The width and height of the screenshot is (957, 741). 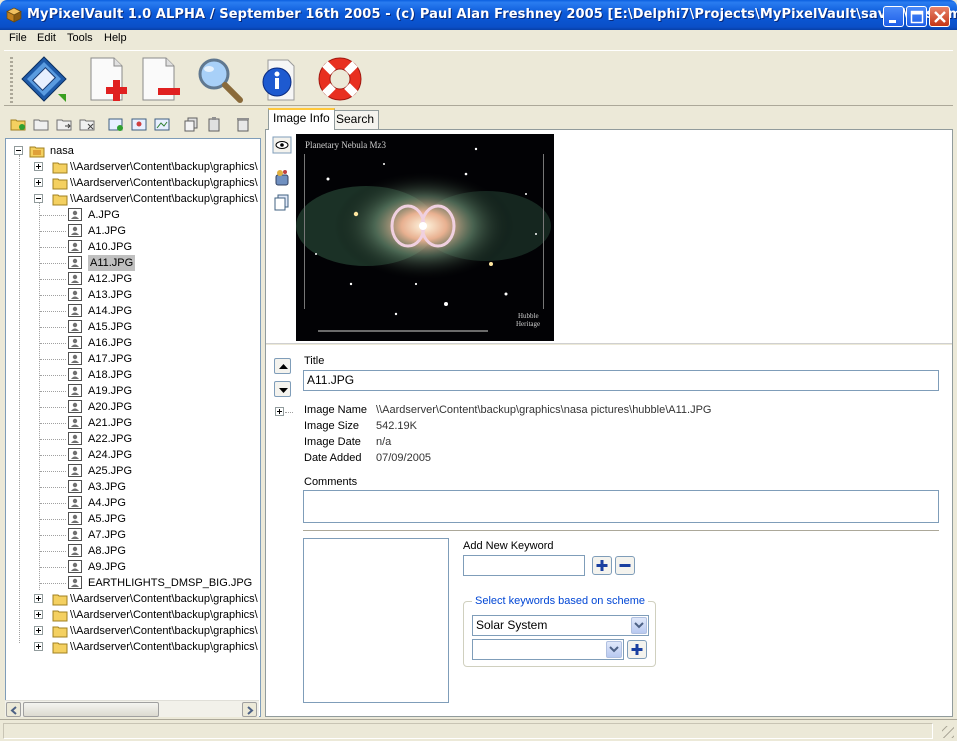 I want to click on tab-search: Search, so click(x=355, y=119).